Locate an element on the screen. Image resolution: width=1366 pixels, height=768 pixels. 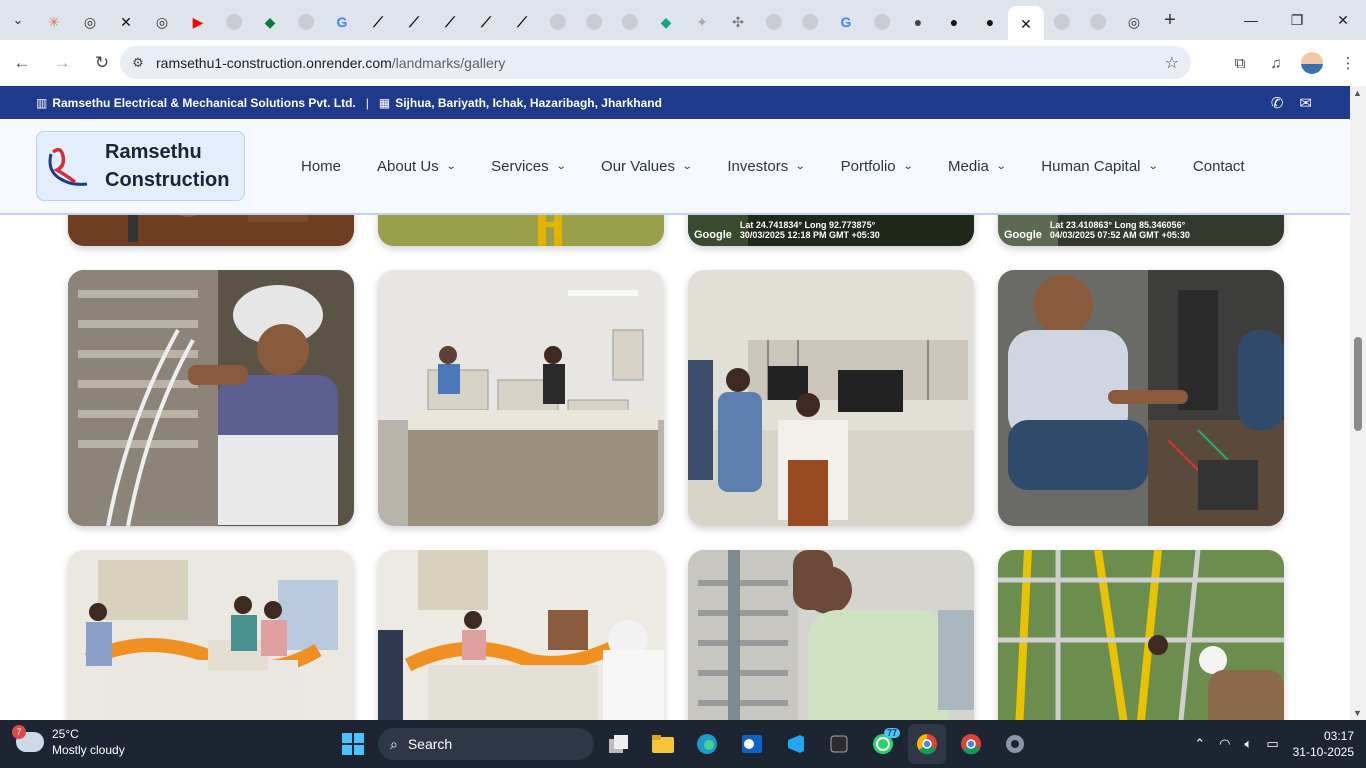
nav-item-investors: Investors ⌄ is located at coordinates (765, 166).